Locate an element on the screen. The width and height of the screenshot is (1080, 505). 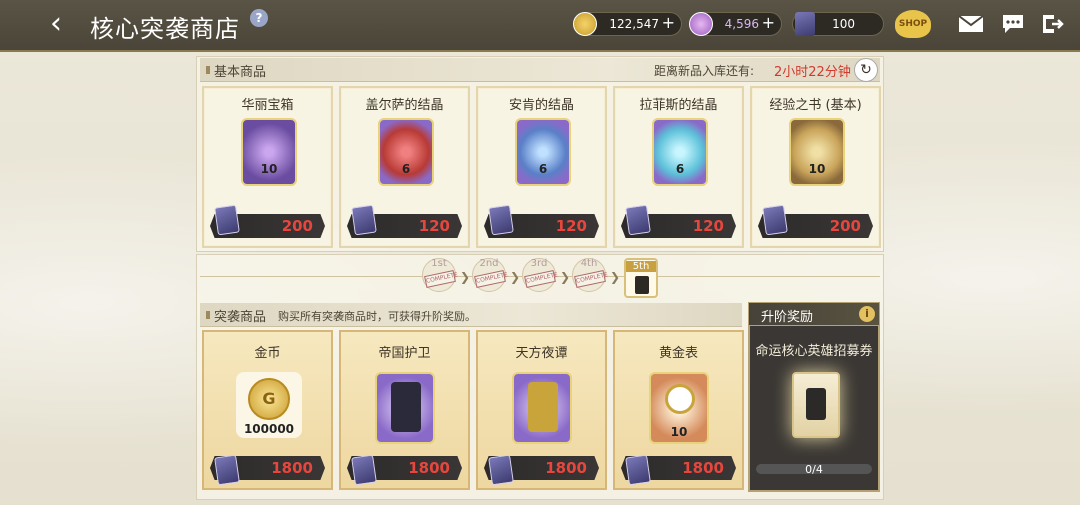
stage-4: 4th COMPLETE is located at coordinates (590, 275).